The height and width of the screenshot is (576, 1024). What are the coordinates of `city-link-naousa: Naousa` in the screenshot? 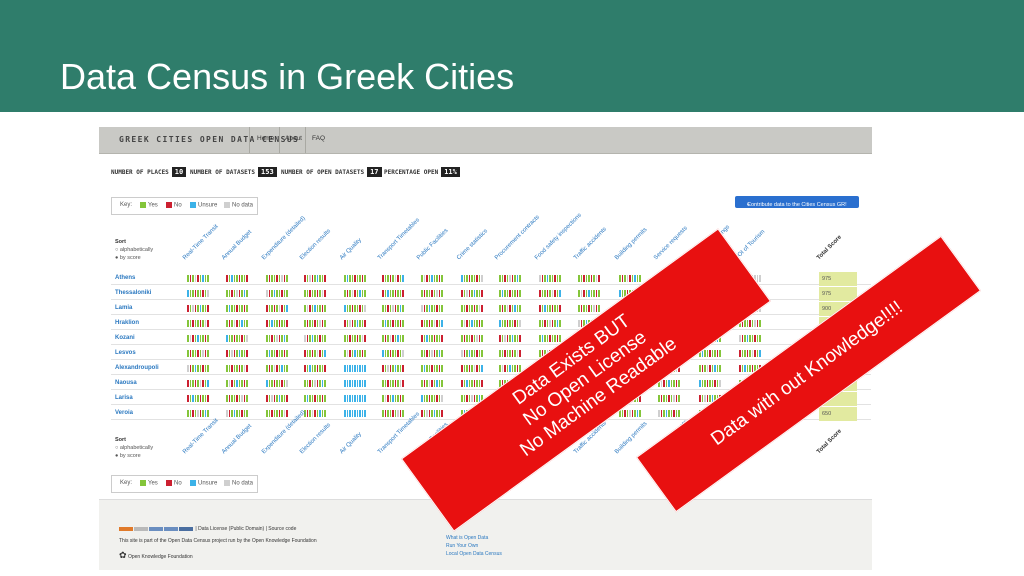 It's located at (126, 383).